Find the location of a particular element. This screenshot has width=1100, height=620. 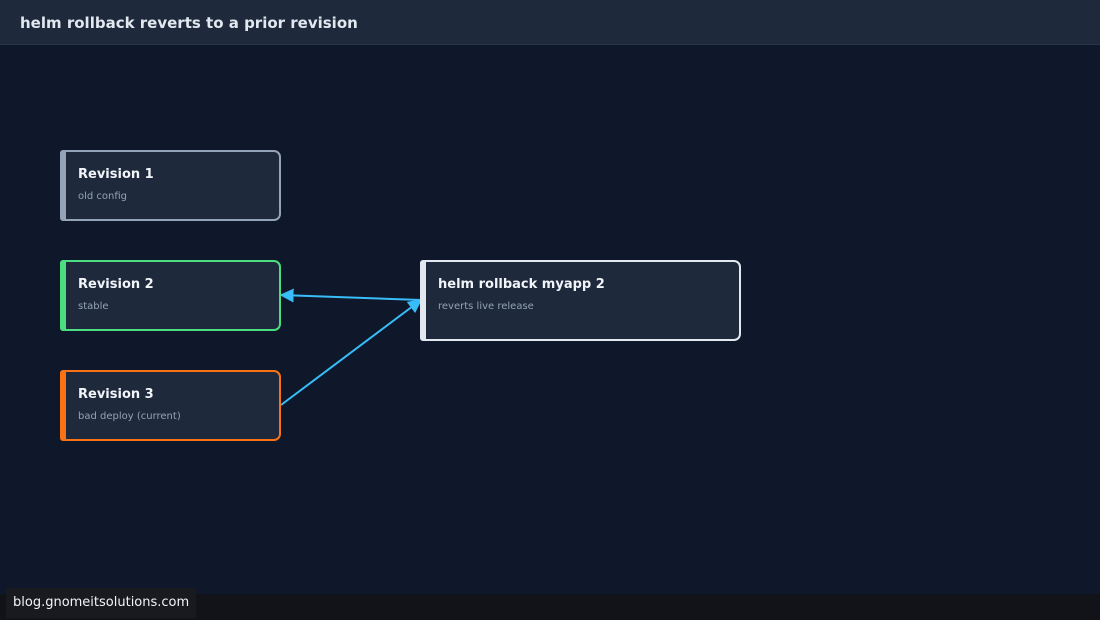

node-subtitle: reverts live release is located at coordinates (486, 306).